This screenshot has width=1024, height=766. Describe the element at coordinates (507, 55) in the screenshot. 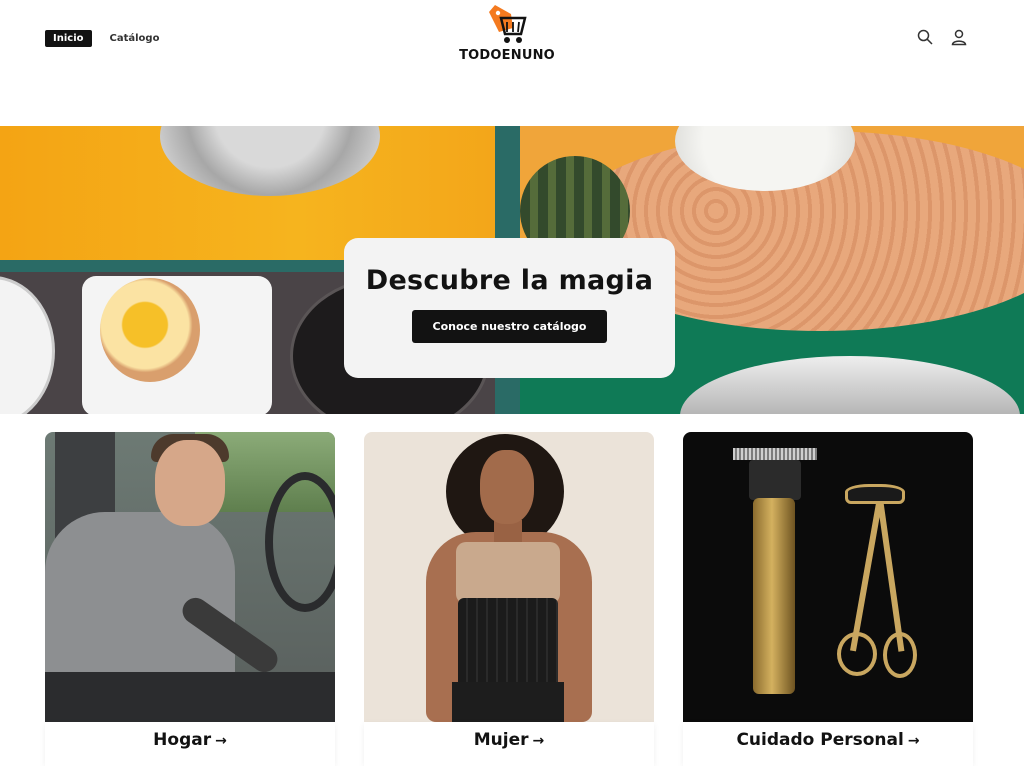

I see `brand-name: TODOENUNO` at that location.